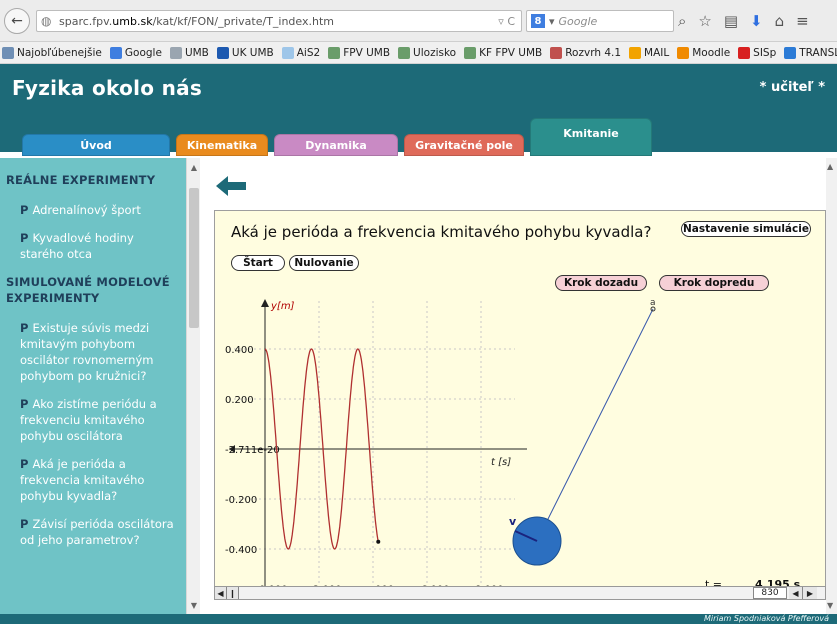 This screenshot has height=624, width=837. Describe the element at coordinates (757, 52) in the screenshot. I see `bookmark-item: SISp` at that location.